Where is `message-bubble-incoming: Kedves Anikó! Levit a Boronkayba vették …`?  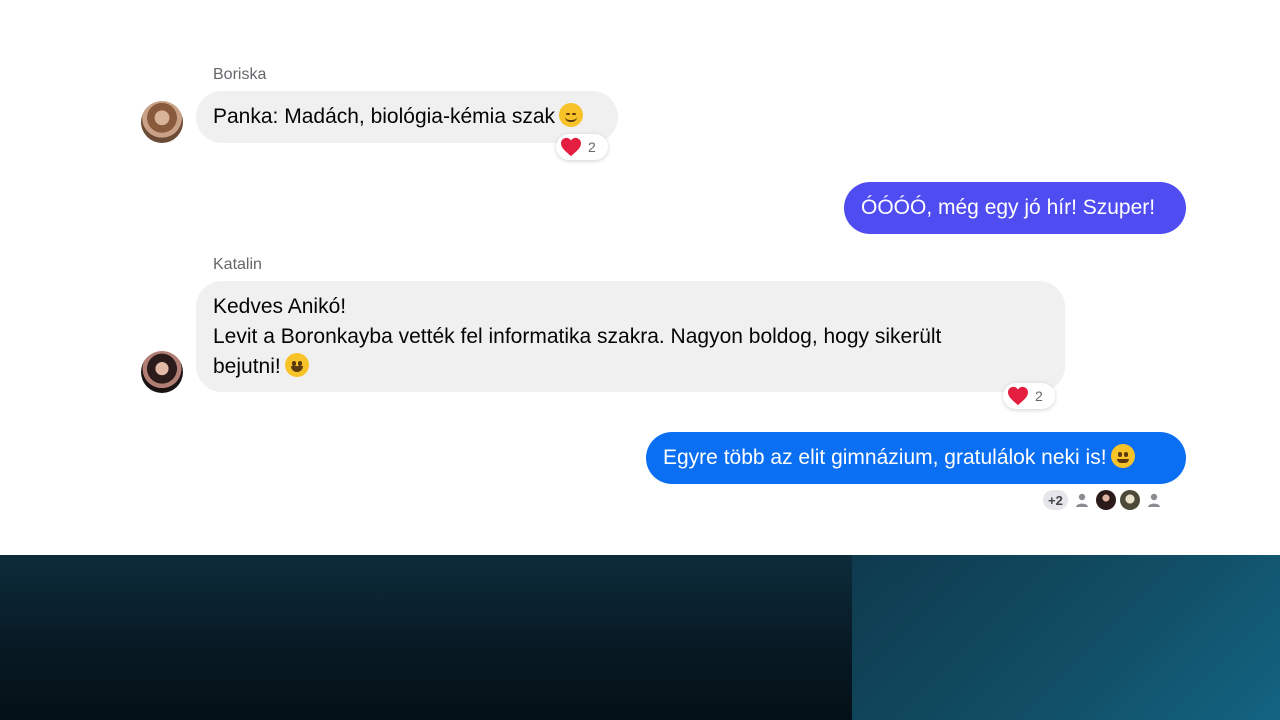 message-bubble-incoming: Kedves Anikó! Levit a Boronkayba vették … is located at coordinates (630, 336).